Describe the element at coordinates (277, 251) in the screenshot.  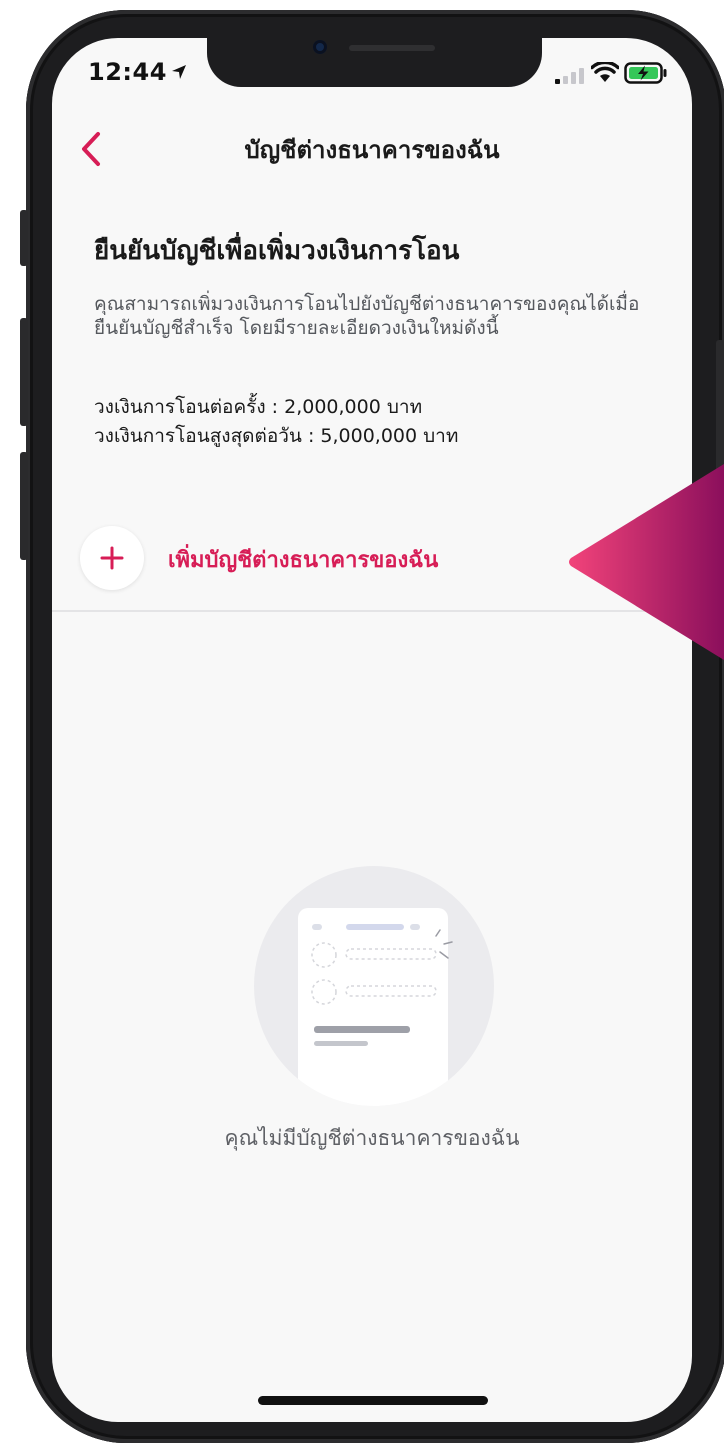
I see `verify-heading: ยืนยันบัญชีเพื่อเพิ่มวงเงินการโอน` at that location.